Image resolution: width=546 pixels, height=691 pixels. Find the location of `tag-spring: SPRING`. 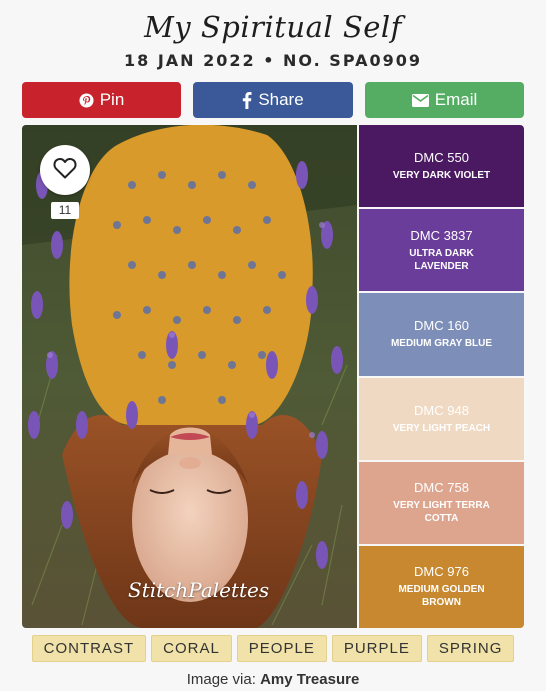

tag-spring: SPRING is located at coordinates (470, 648).